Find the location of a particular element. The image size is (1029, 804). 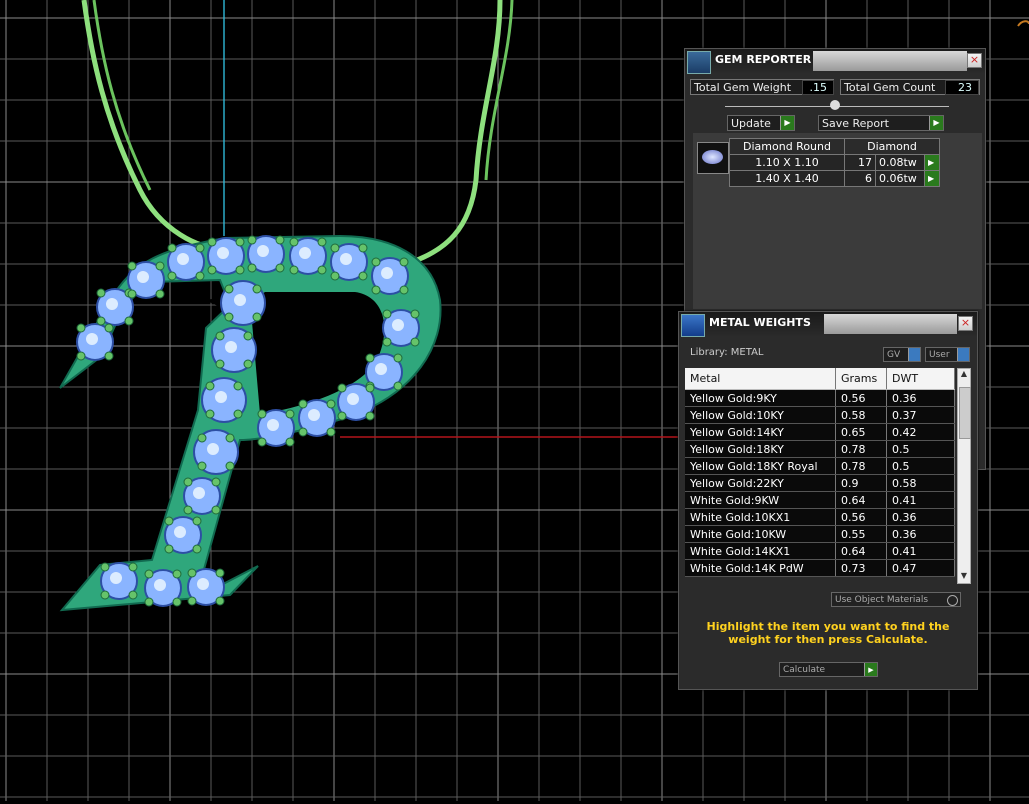

metal-row: Yellow Gold:22KY 0.9 0.58 is located at coordinates (820, 483).